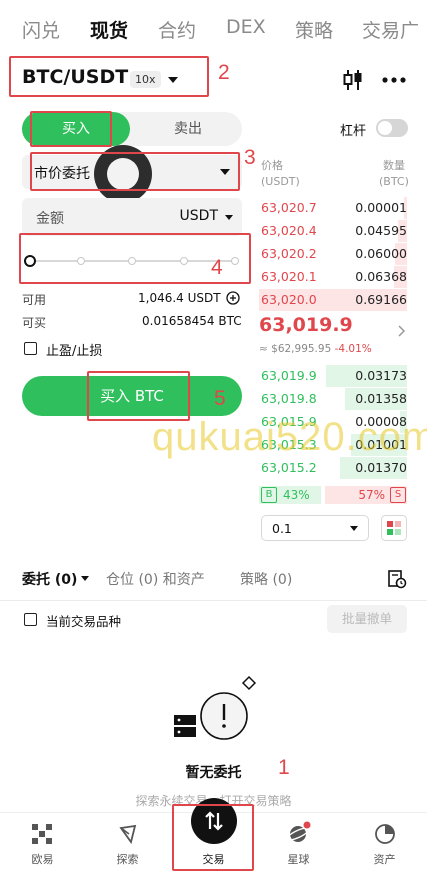 The image size is (427, 878). I want to click on ask-row: 63,020.2 0.06000, so click(333, 254).